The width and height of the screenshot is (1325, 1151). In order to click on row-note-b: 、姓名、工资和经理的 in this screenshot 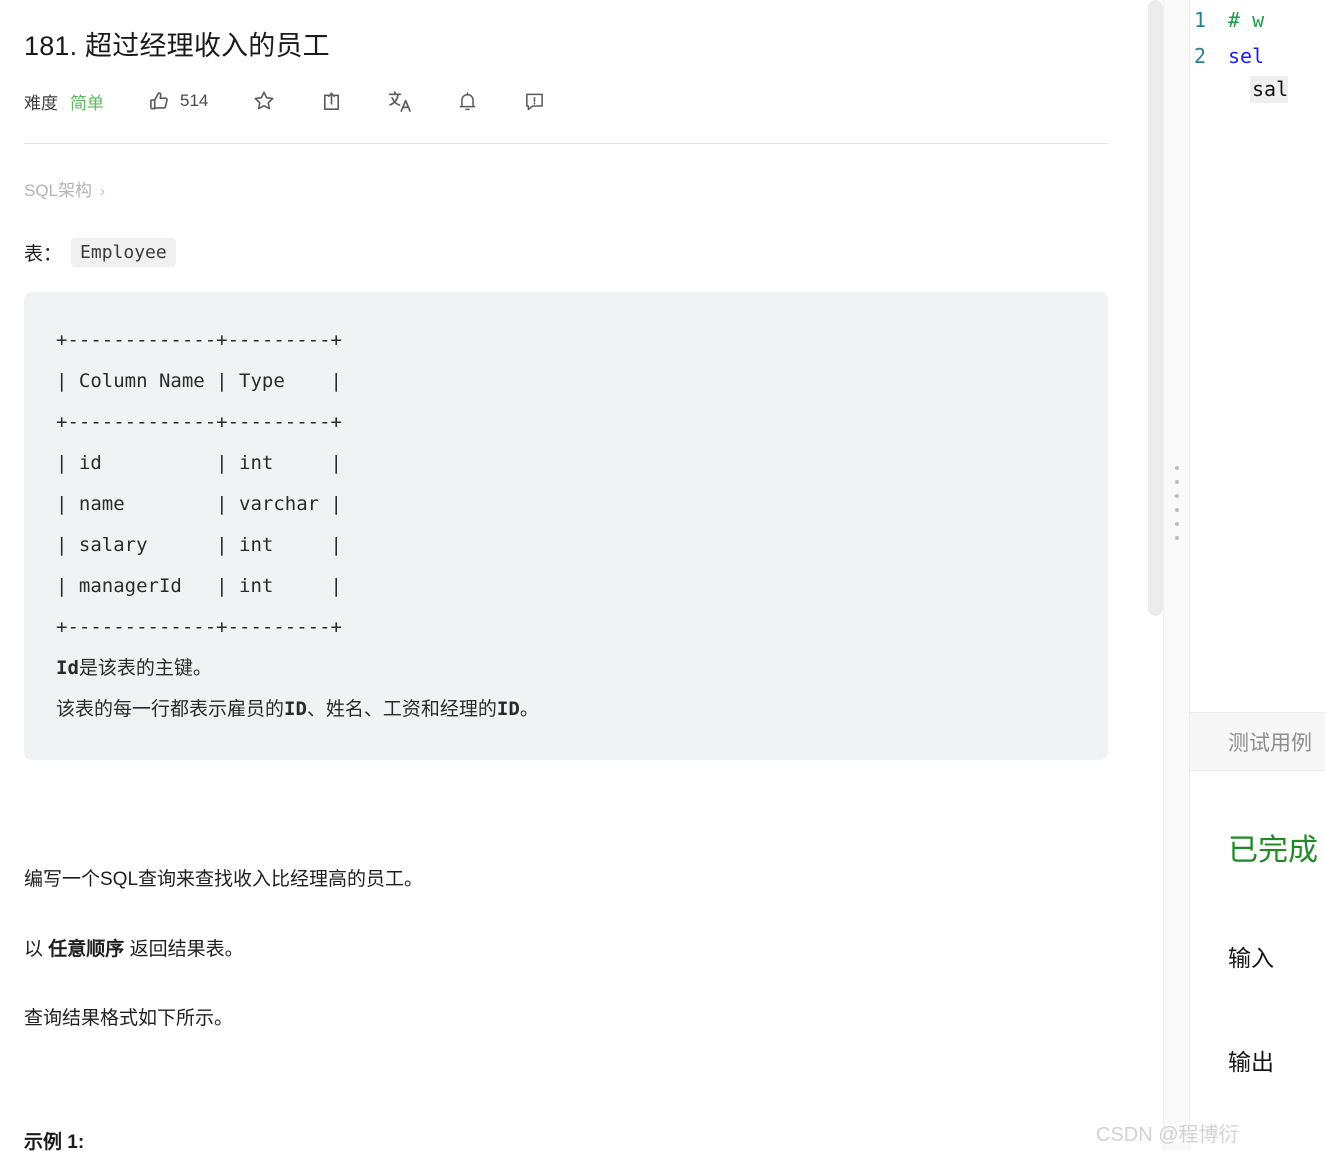, I will do `click(401, 709)`.